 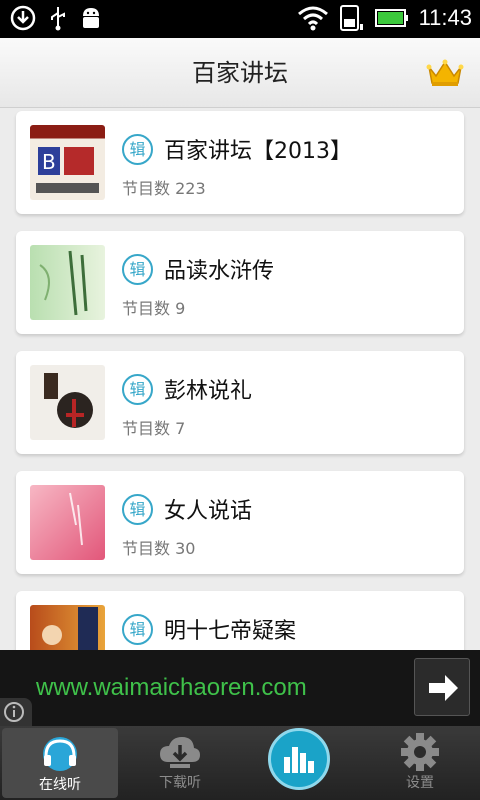 I want to click on android-debug-icon, so click(x=91, y=18).